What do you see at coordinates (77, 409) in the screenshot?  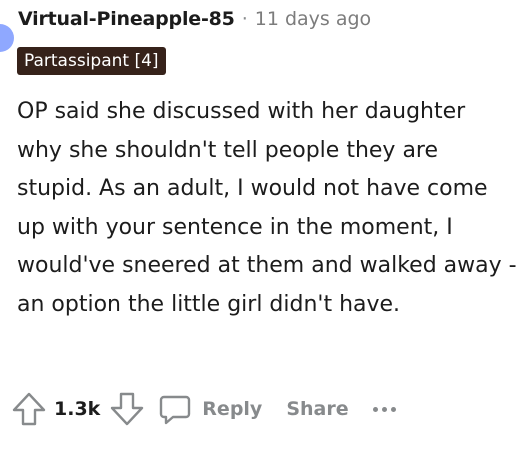 I see `vote-score: 1.3k` at bounding box center [77, 409].